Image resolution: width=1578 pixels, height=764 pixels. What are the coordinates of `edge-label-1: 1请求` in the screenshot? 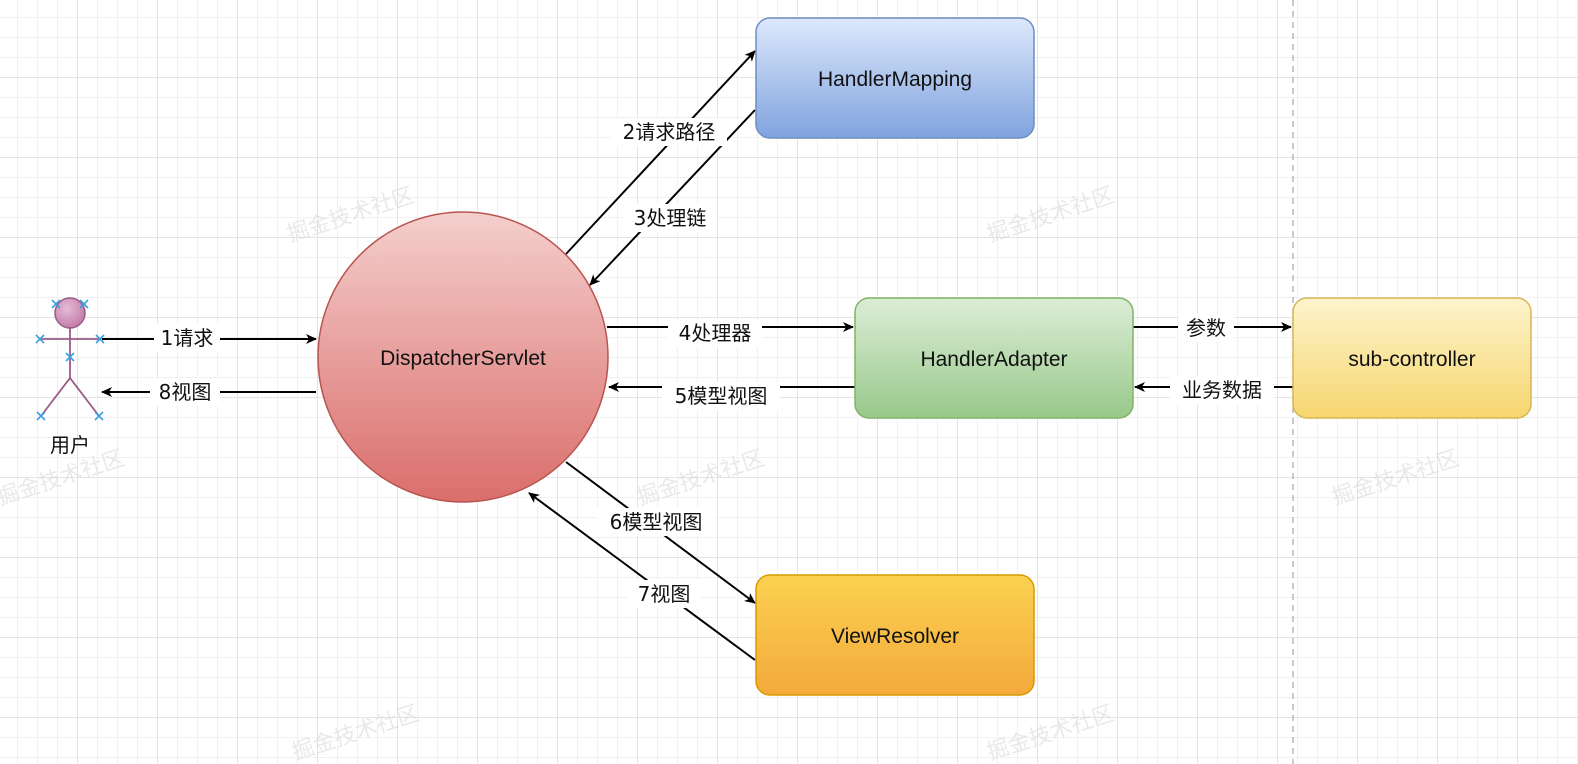 It's located at (187, 338).